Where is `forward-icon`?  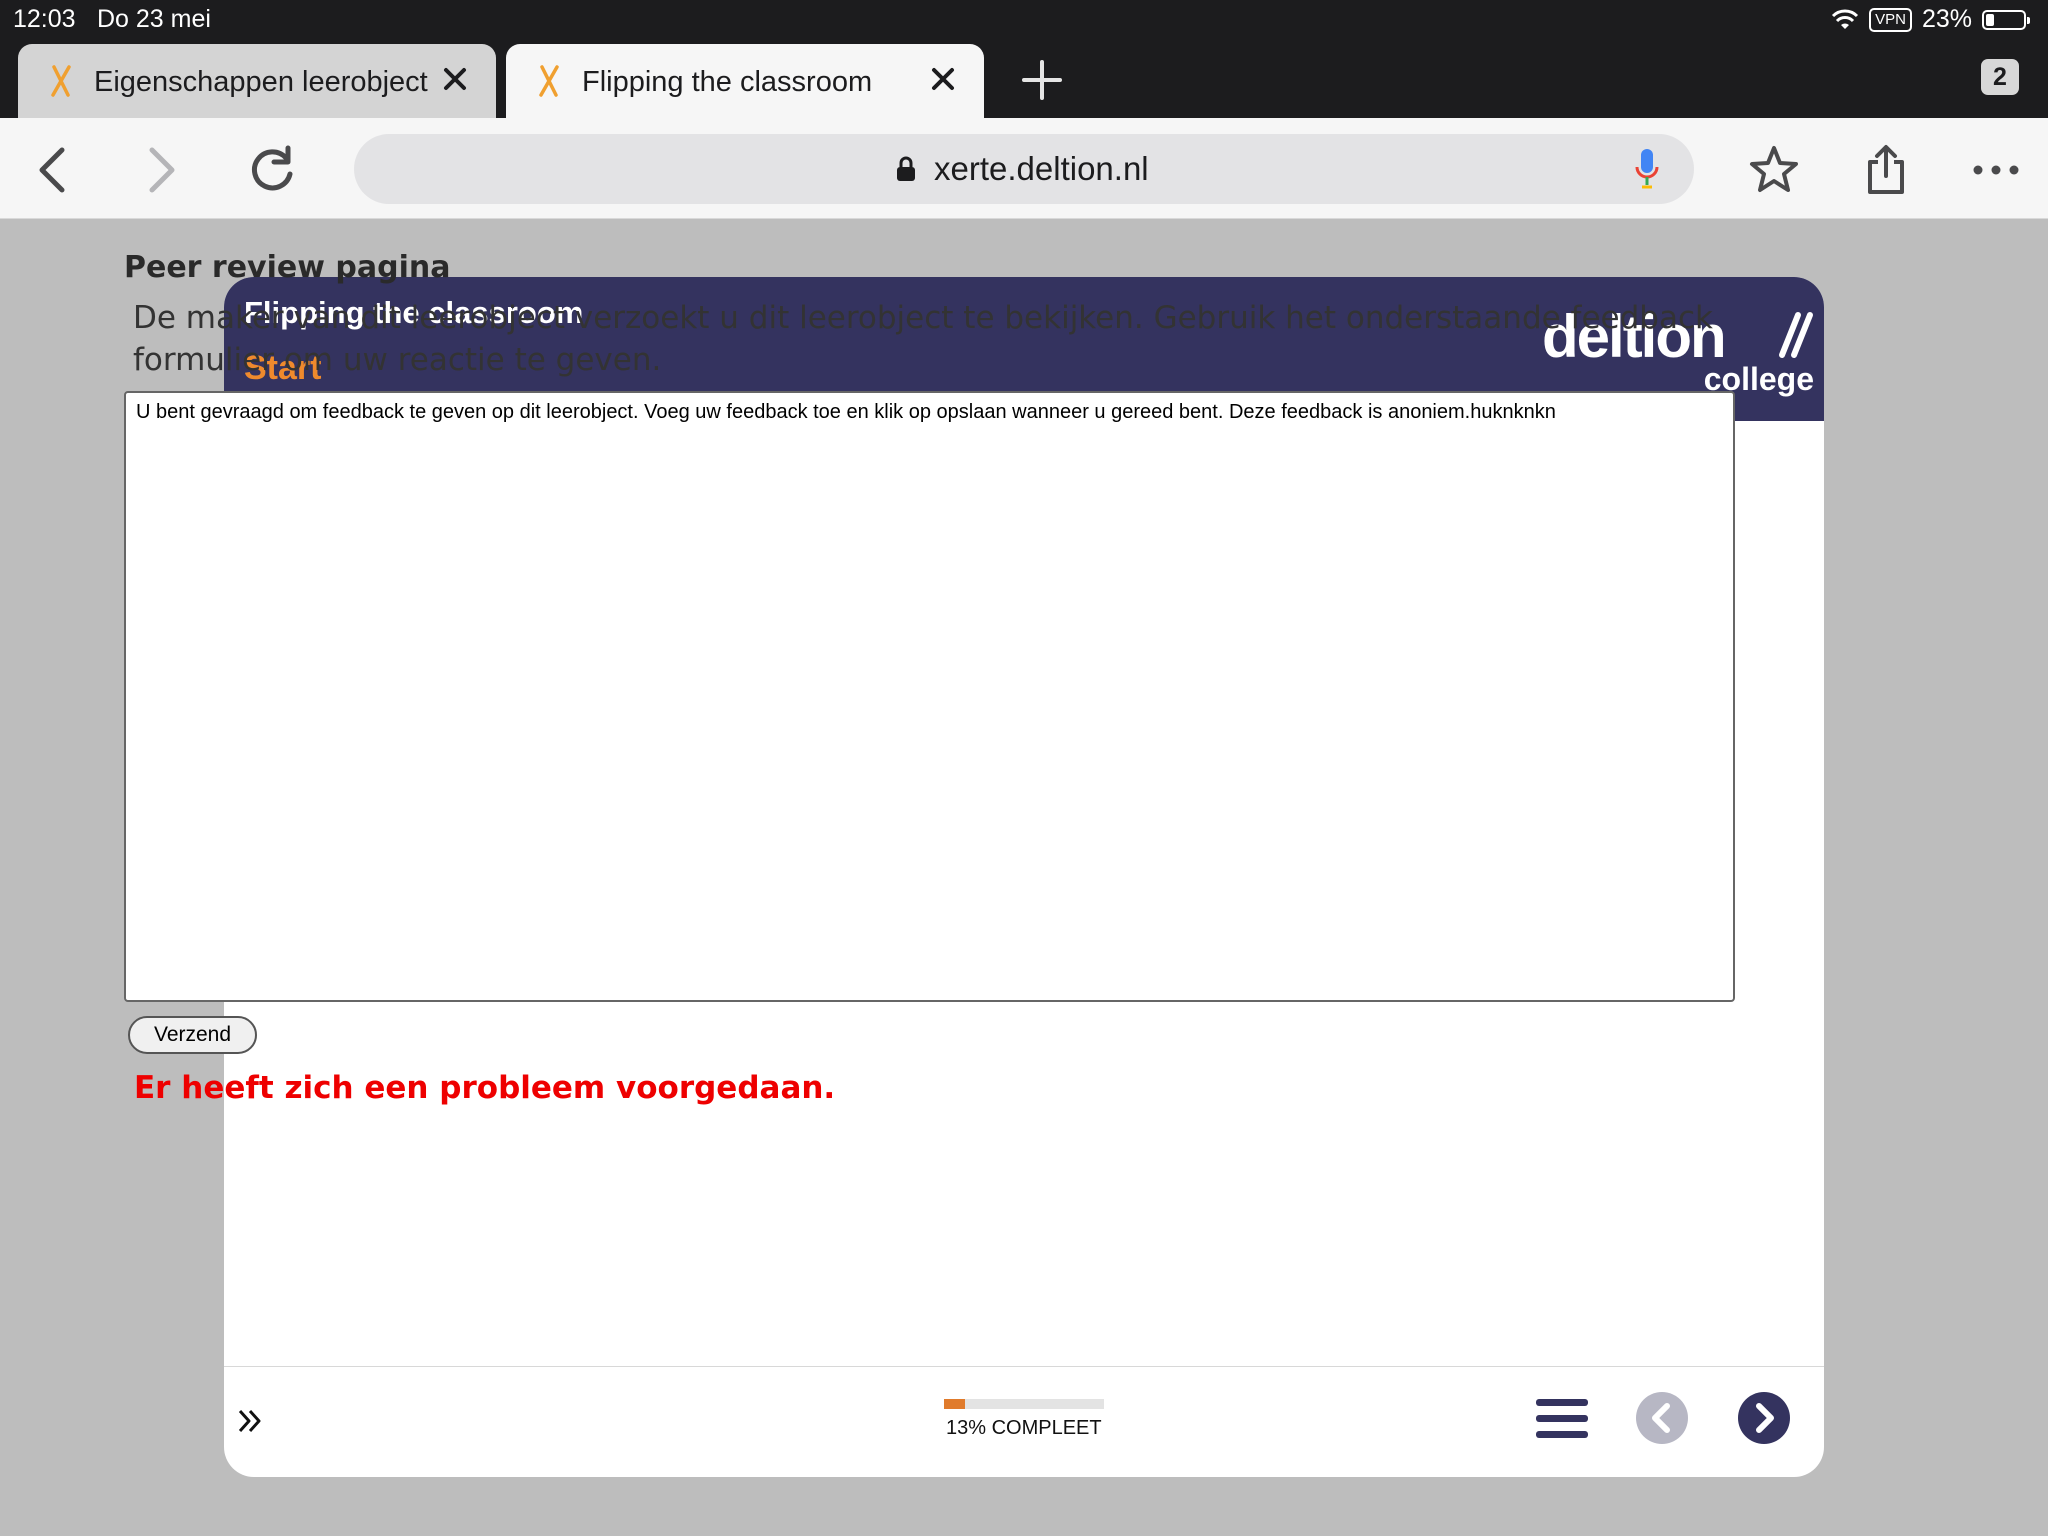 forward-icon is located at coordinates (160, 170).